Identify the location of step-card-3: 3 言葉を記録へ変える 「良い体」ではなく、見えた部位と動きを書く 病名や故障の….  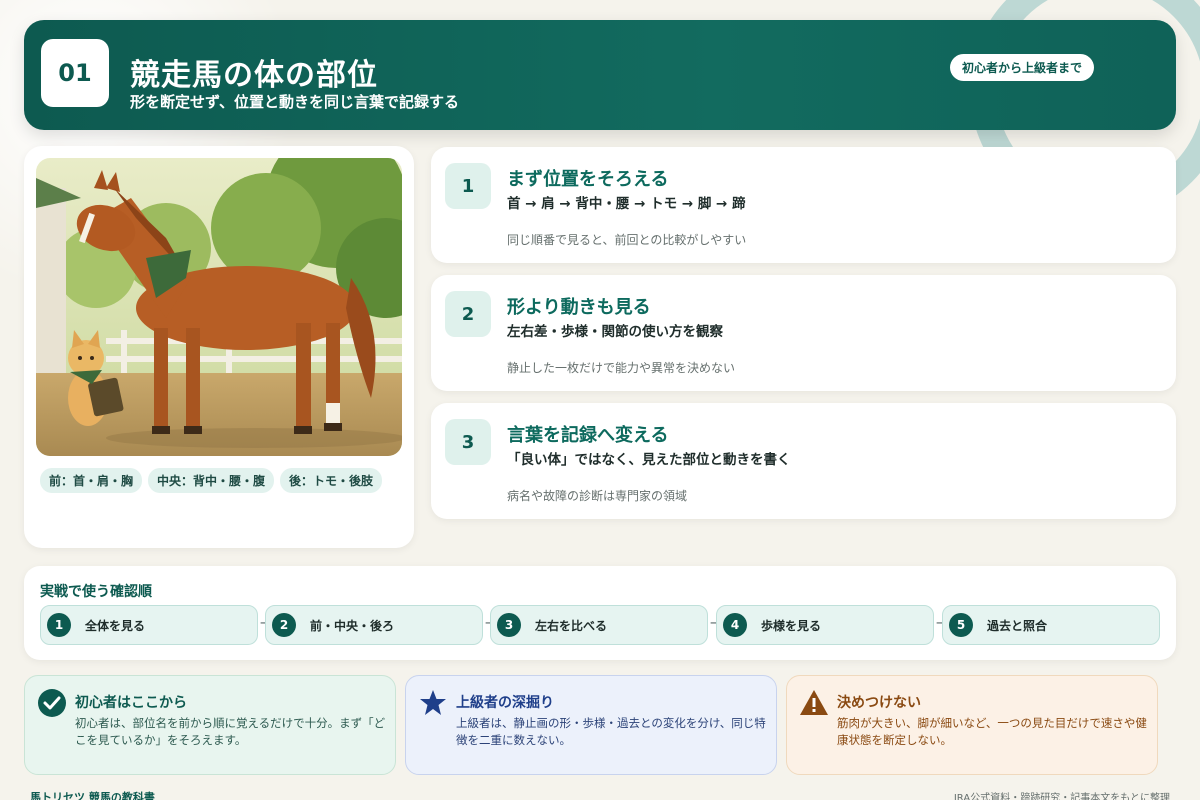
(803, 461).